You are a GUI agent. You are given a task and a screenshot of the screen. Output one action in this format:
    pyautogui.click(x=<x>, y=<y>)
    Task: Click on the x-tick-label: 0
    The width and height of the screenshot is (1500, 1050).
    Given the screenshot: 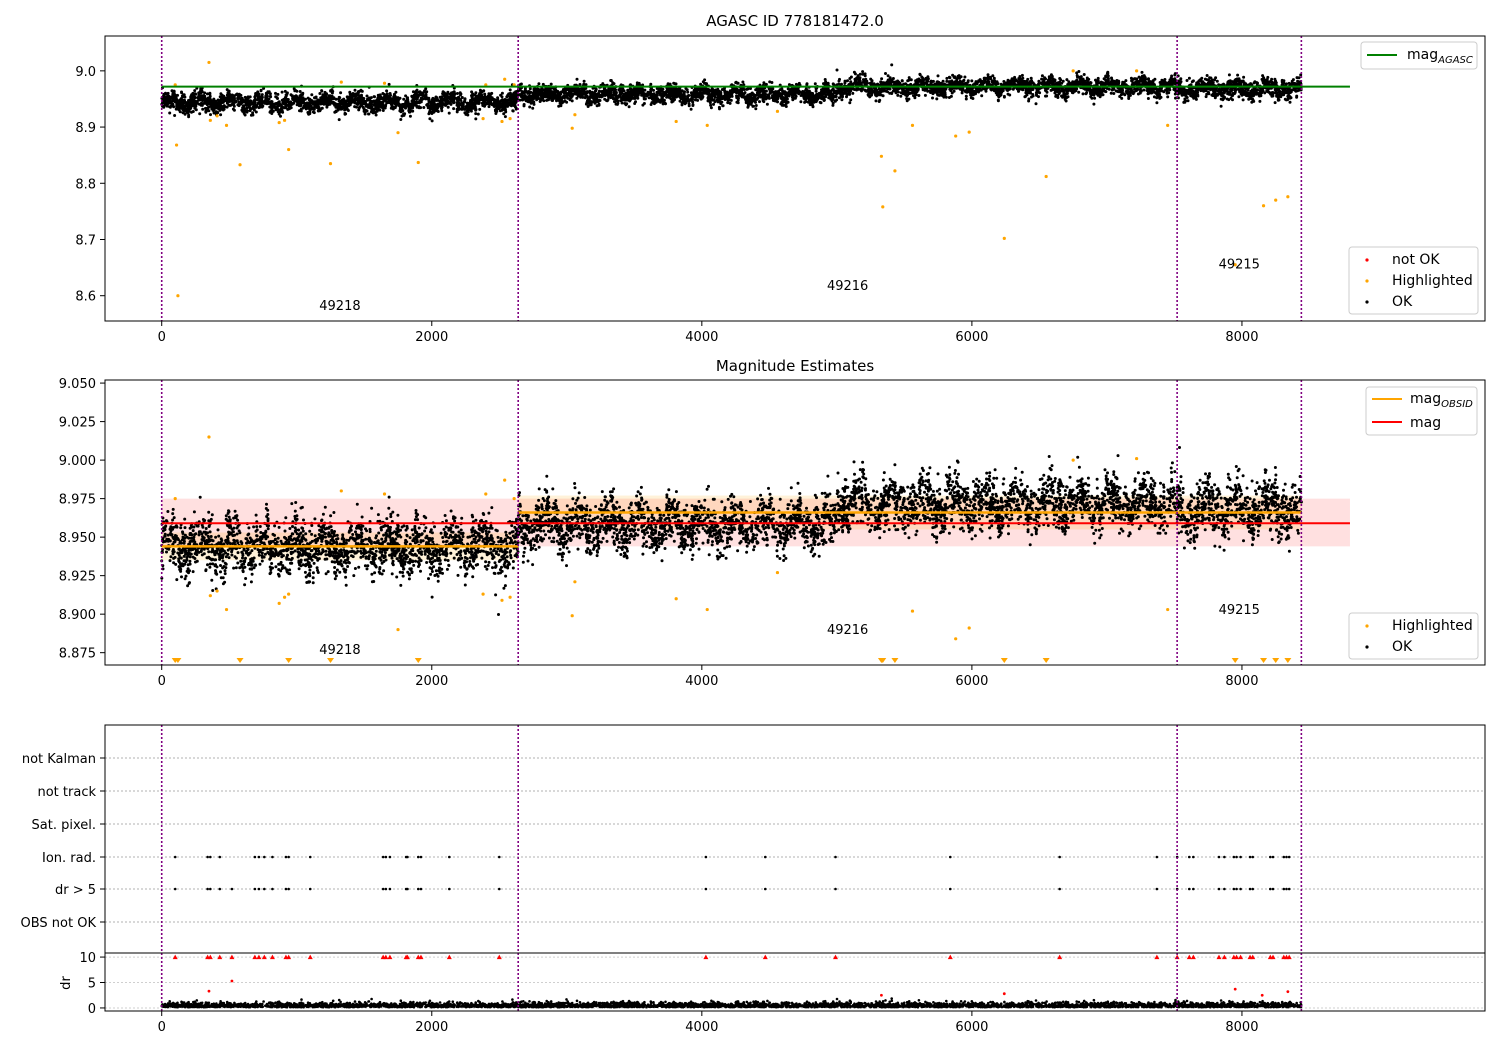 What is the action you would take?
    pyautogui.click(x=162, y=337)
    